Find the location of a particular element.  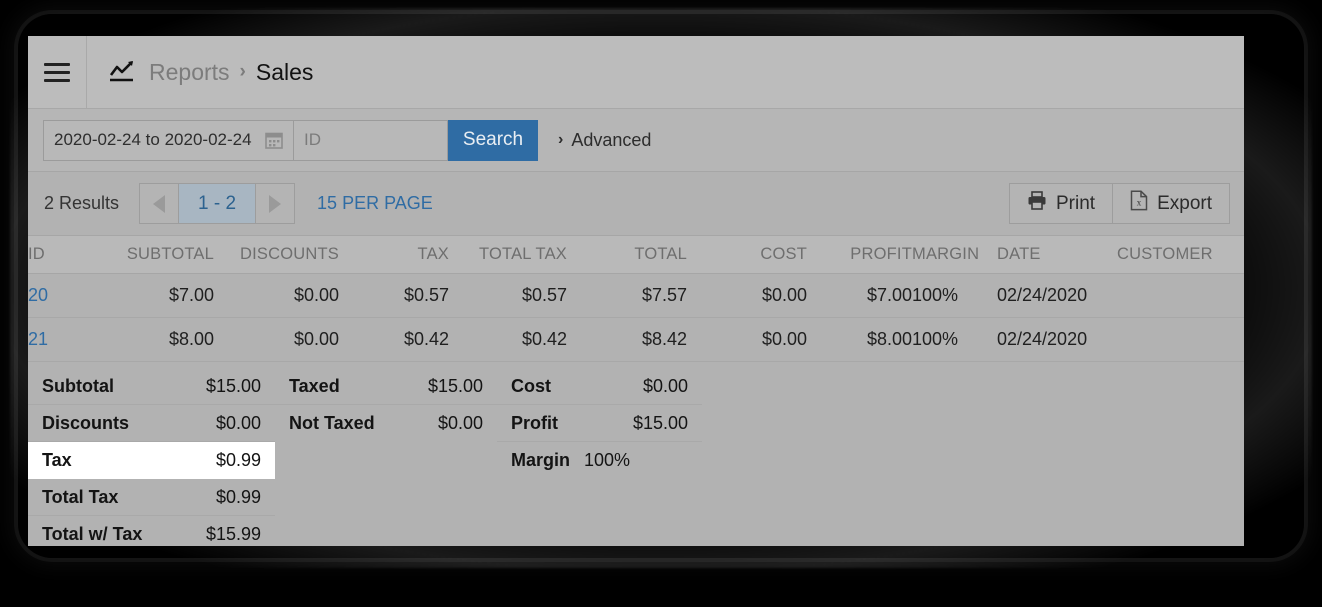

cell-tax: $0.42 is located at coordinates (394, 339).